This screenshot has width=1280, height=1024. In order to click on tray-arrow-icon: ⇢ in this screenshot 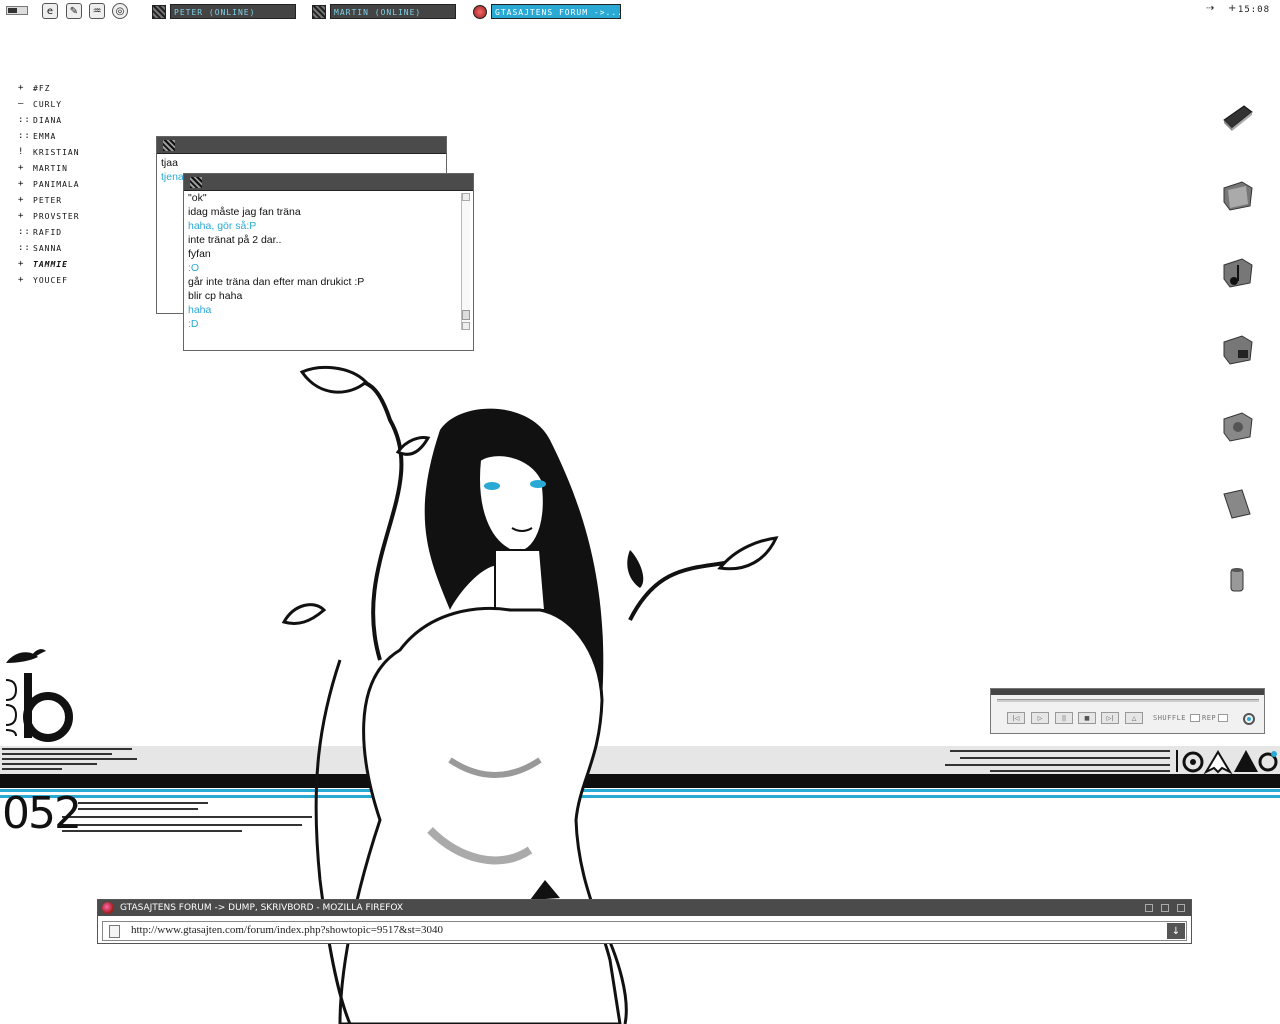, I will do `click(1210, 8)`.